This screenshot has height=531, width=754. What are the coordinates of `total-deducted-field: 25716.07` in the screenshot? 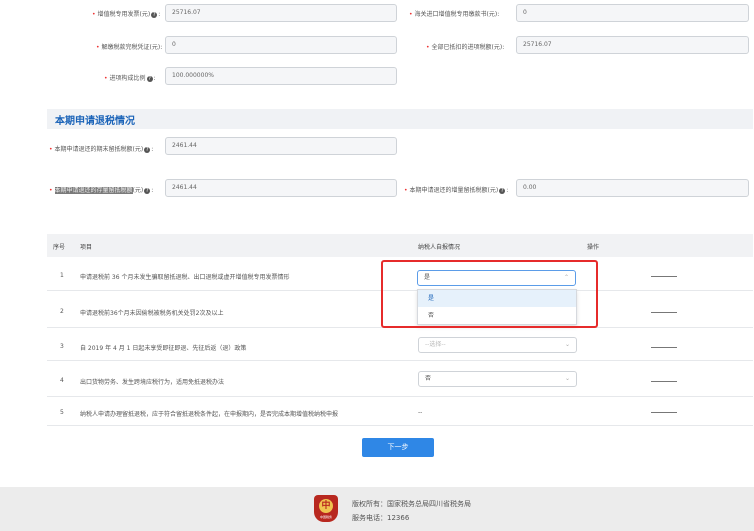 It's located at (632, 45).